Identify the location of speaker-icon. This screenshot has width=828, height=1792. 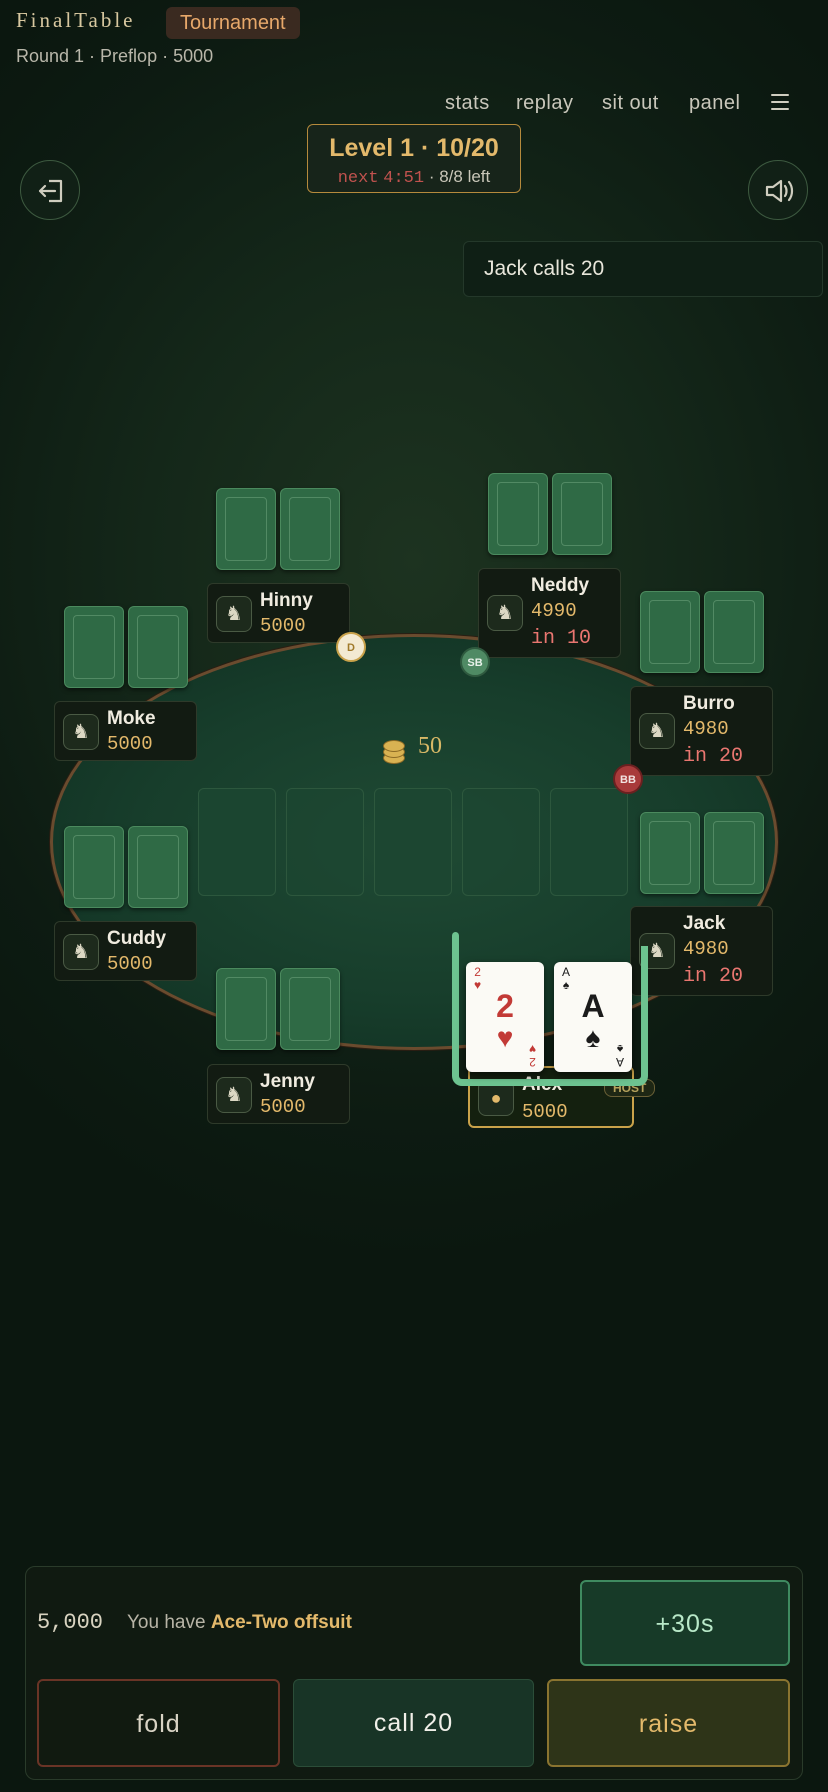
(779, 191).